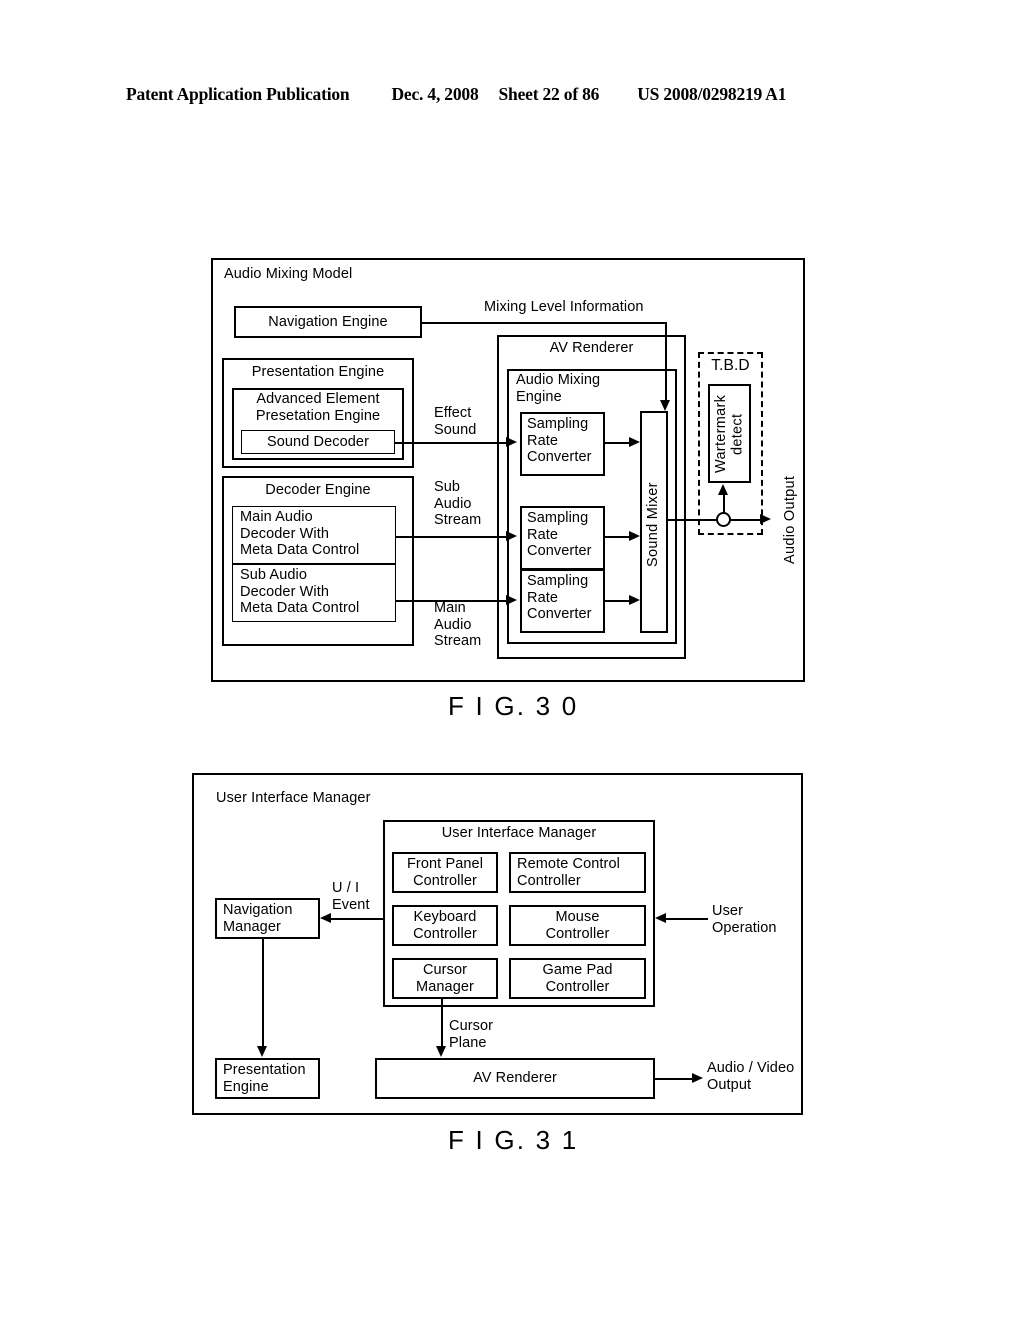 Image resolution: width=1024 pixels, height=1320 pixels. What do you see at coordinates (519, 833) in the screenshot?
I see `fig31-uim-inner-title-label: User Interface Manager` at bounding box center [519, 833].